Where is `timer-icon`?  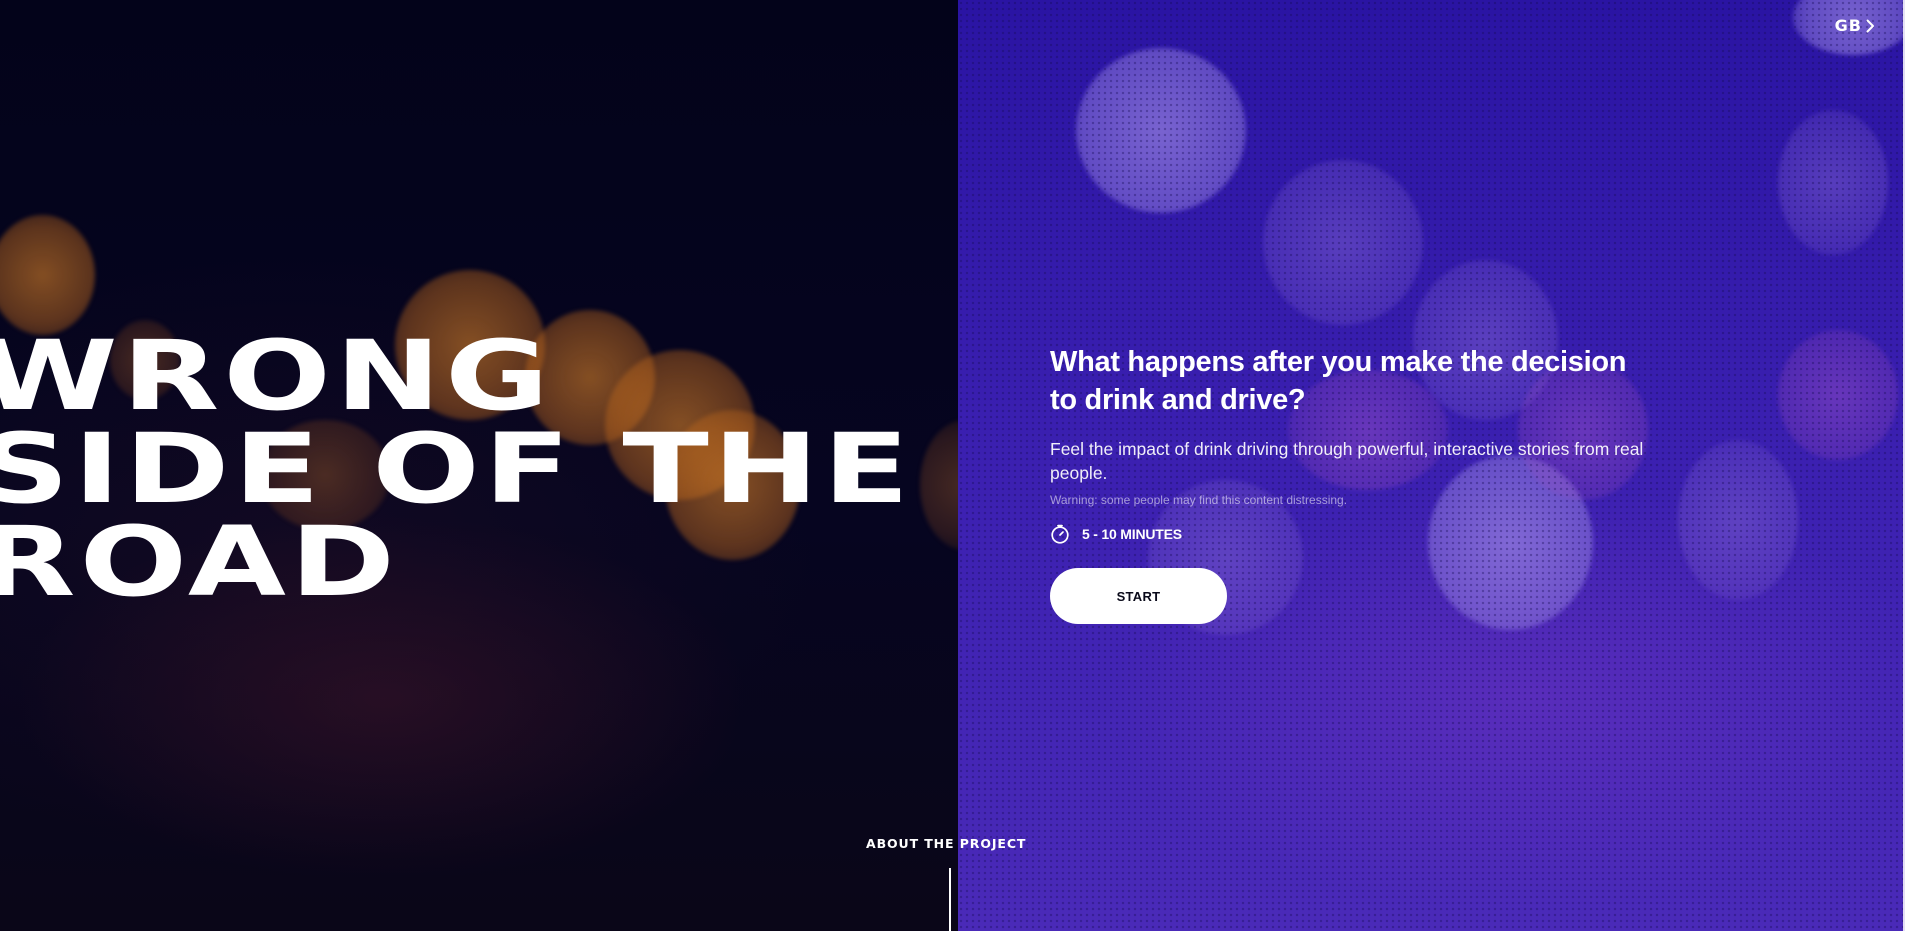 timer-icon is located at coordinates (1060, 534).